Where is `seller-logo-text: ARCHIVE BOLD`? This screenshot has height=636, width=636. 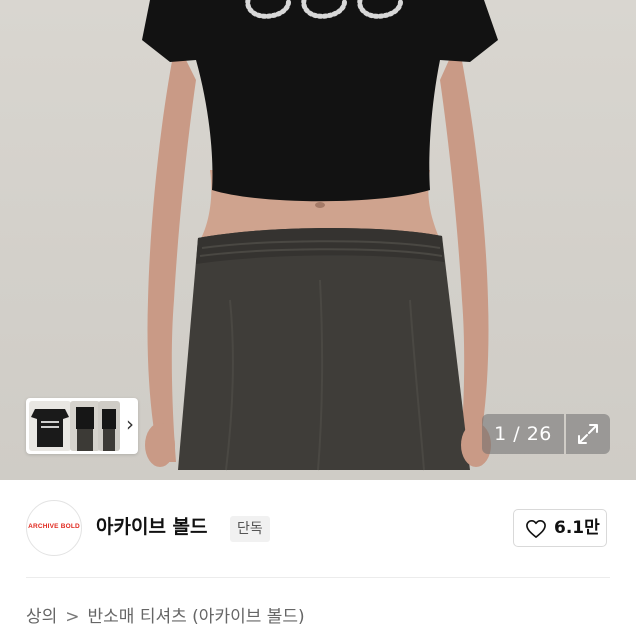
seller-logo-text: ARCHIVE BOLD is located at coordinates (54, 526).